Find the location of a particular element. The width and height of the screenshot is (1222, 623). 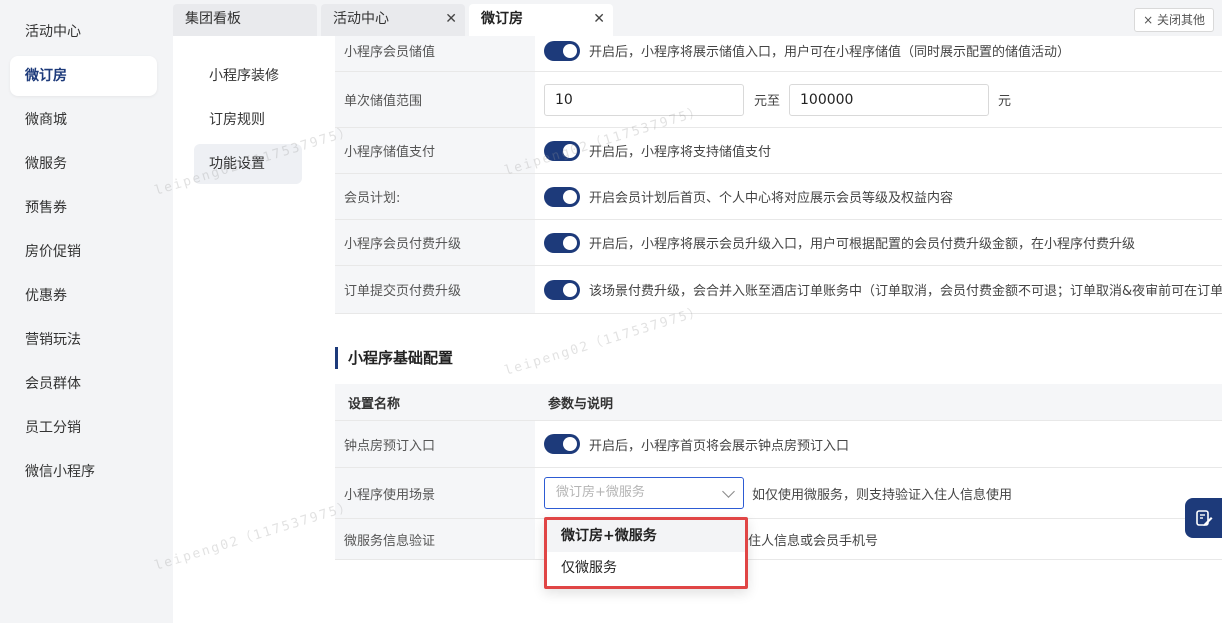

nav-item-price-promo: 房价促销 is located at coordinates (83, 252).